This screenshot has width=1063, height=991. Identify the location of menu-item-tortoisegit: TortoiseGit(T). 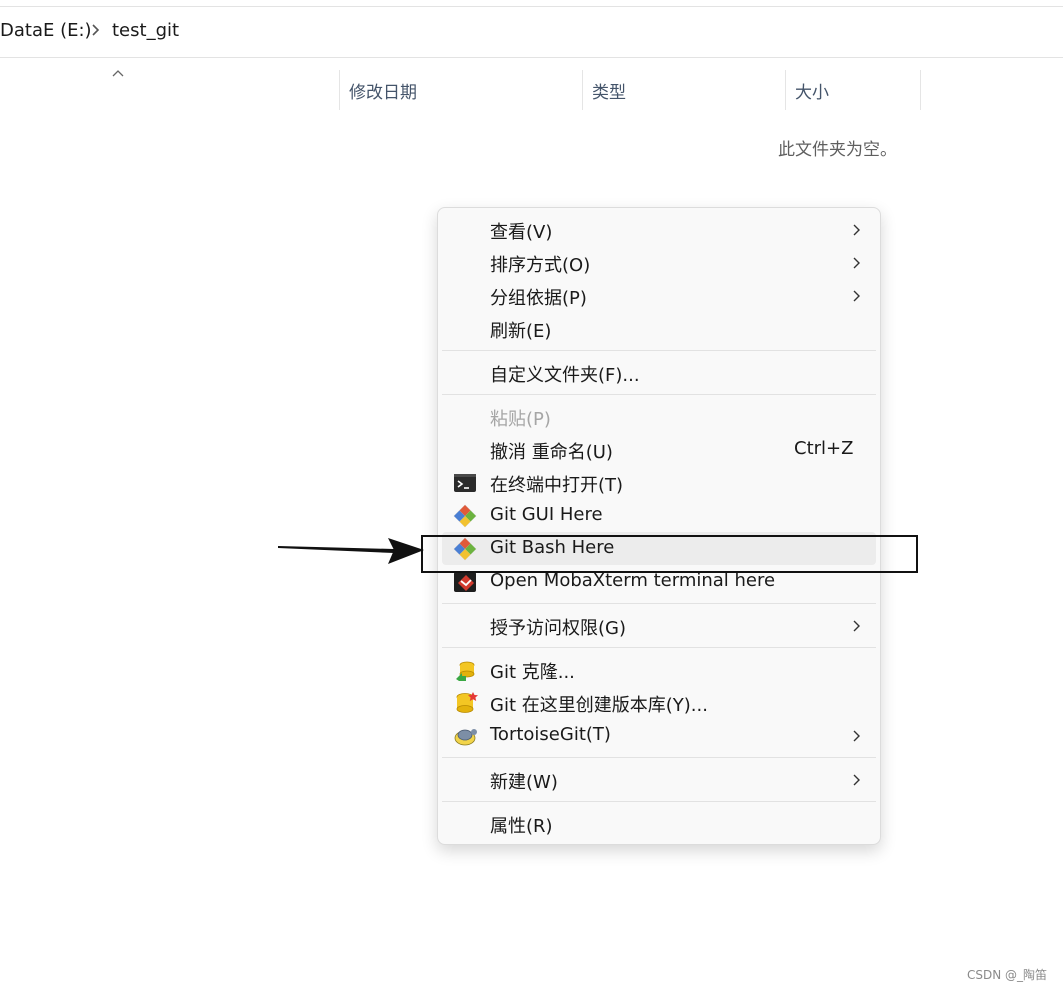
(659, 735).